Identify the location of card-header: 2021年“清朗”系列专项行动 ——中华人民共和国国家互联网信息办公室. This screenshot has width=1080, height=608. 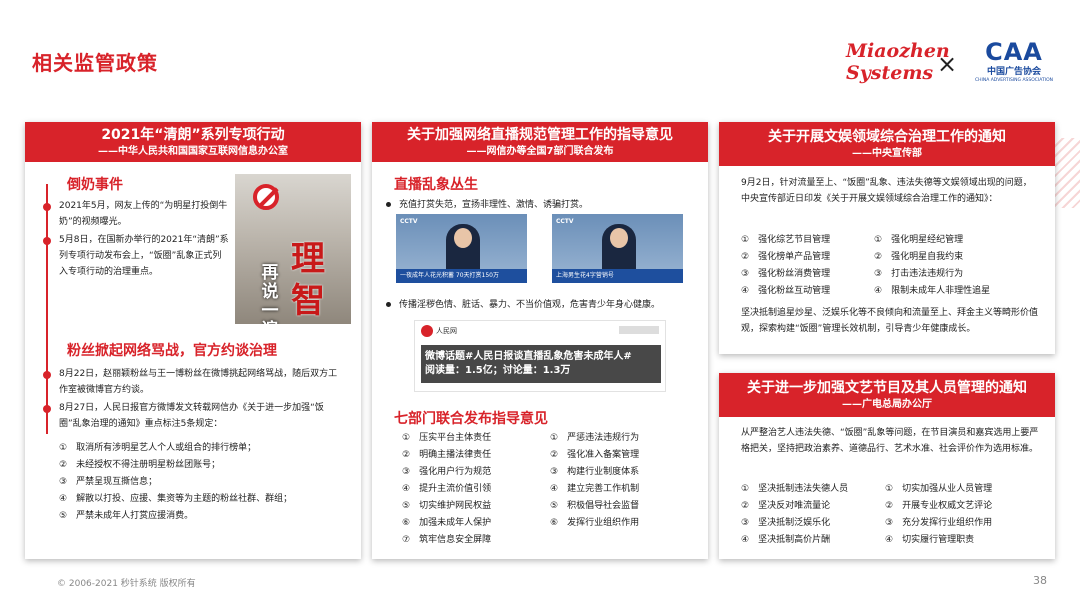
(193, 142).